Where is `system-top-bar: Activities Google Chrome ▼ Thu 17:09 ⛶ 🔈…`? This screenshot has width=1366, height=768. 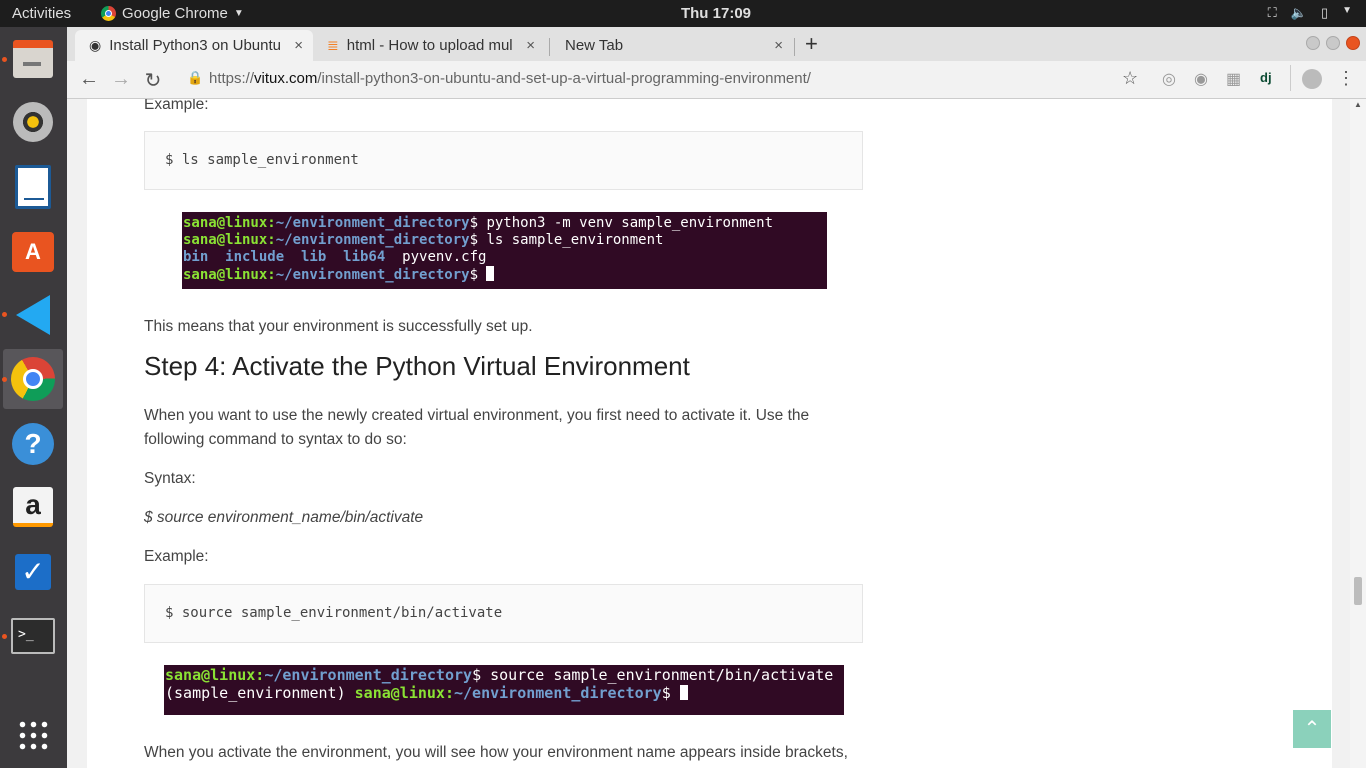 system-top-bar: Activities Google Chrome ▼ Thu 17:09 ⛶ 🔈… is located at coordinates (683, 13).